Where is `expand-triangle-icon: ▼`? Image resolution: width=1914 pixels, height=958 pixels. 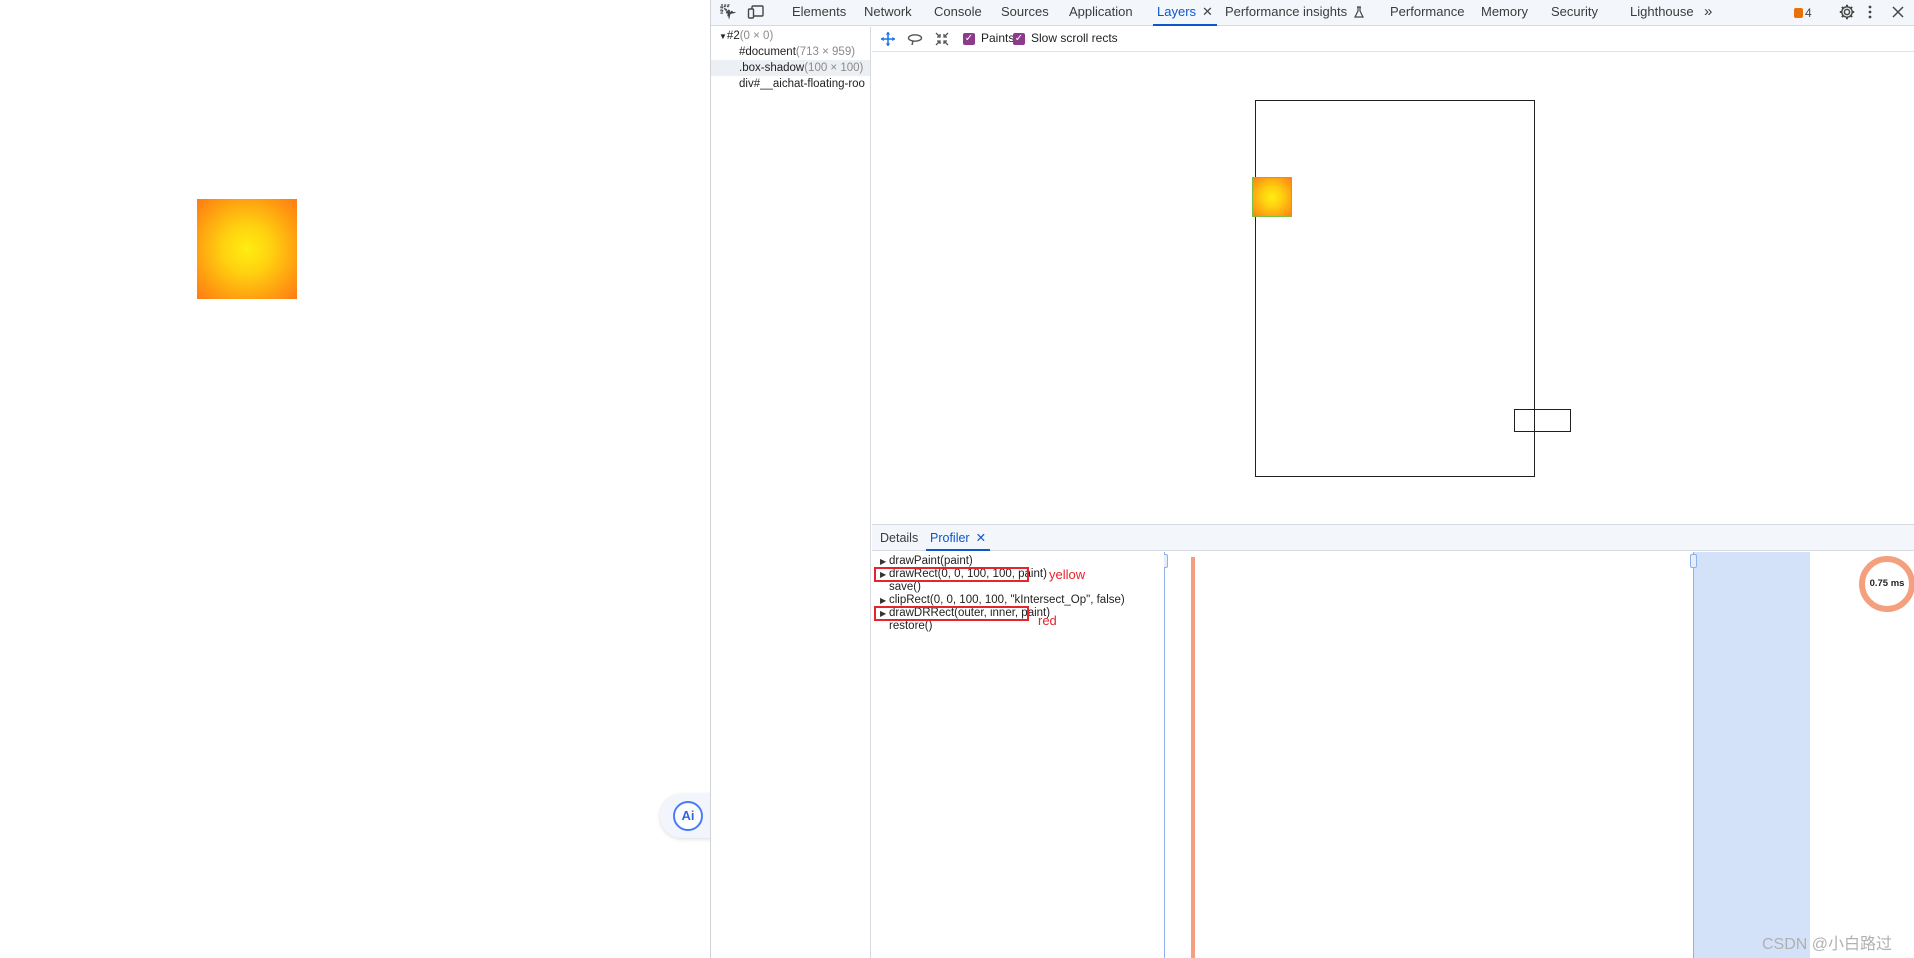 expand-triangle-icon: ▼ is located at coordinates (723, 36).